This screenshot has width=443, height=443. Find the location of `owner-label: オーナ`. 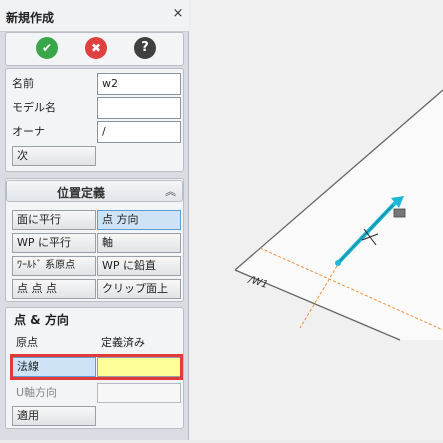

owner-label: オーナ is located at coordinates (28, 131).